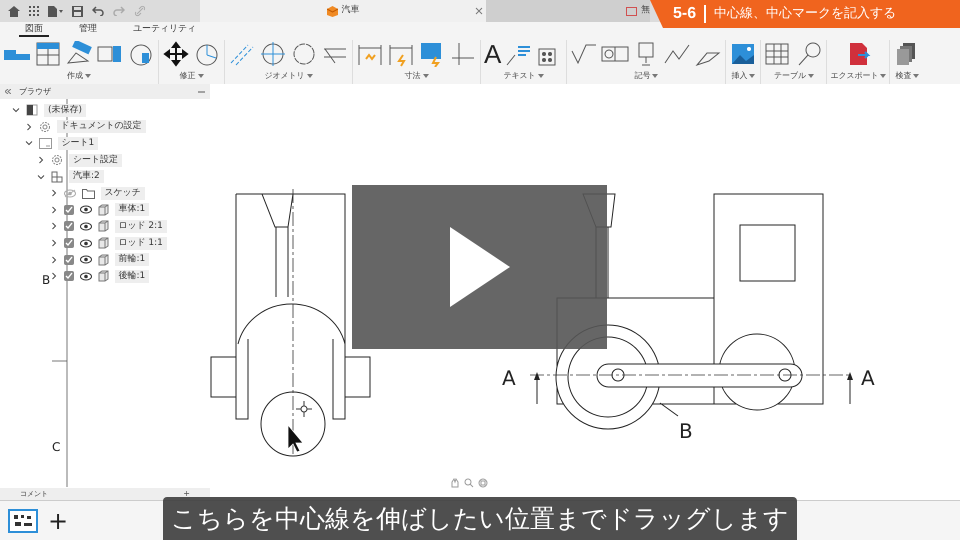 The width and height of the screenshot is (960, 540). Describe the element at coordinates (34, 30) in the screenshot. I see `ribbon-tab: 図面` at that location.